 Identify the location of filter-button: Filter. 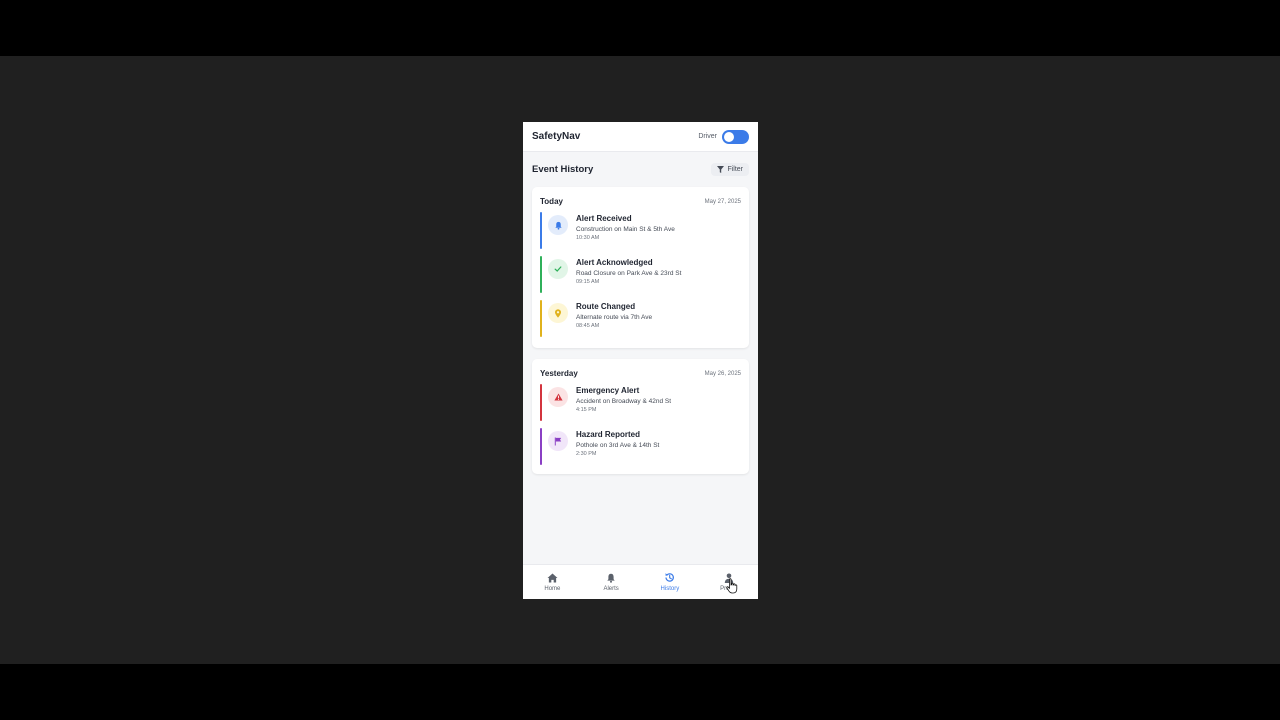
(730, 169).